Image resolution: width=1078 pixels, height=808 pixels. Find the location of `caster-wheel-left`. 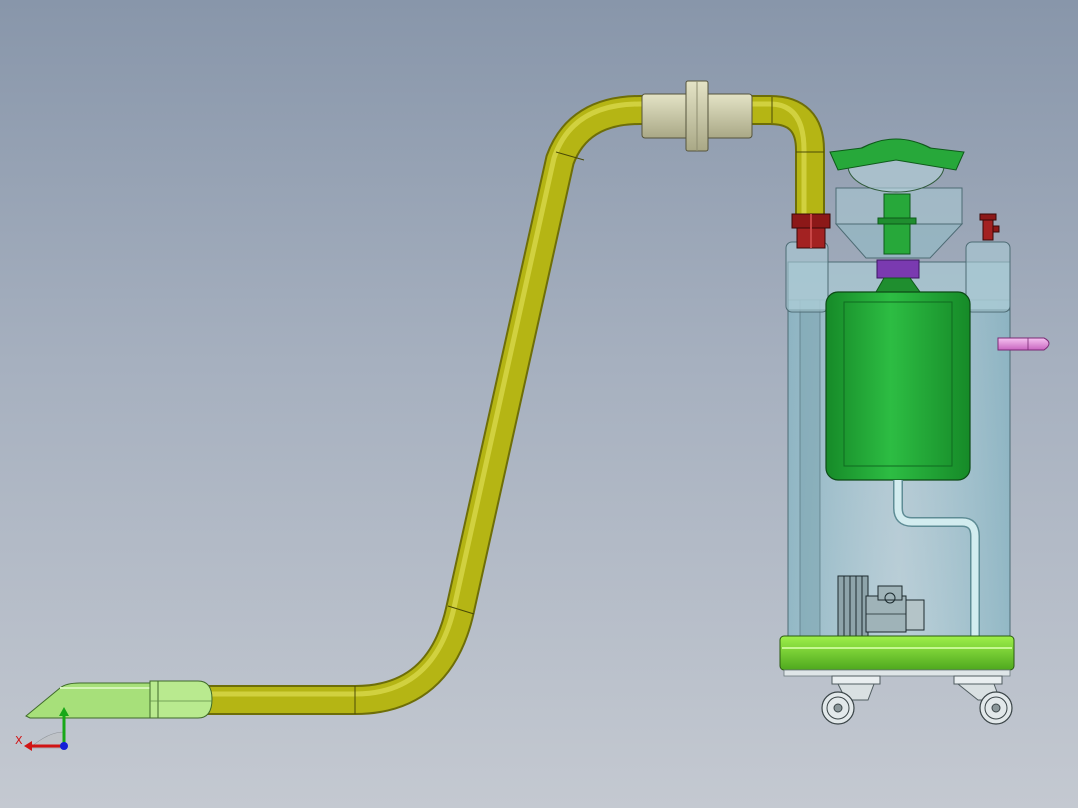

caster-wheel-left is located at coordinates (851, 700).